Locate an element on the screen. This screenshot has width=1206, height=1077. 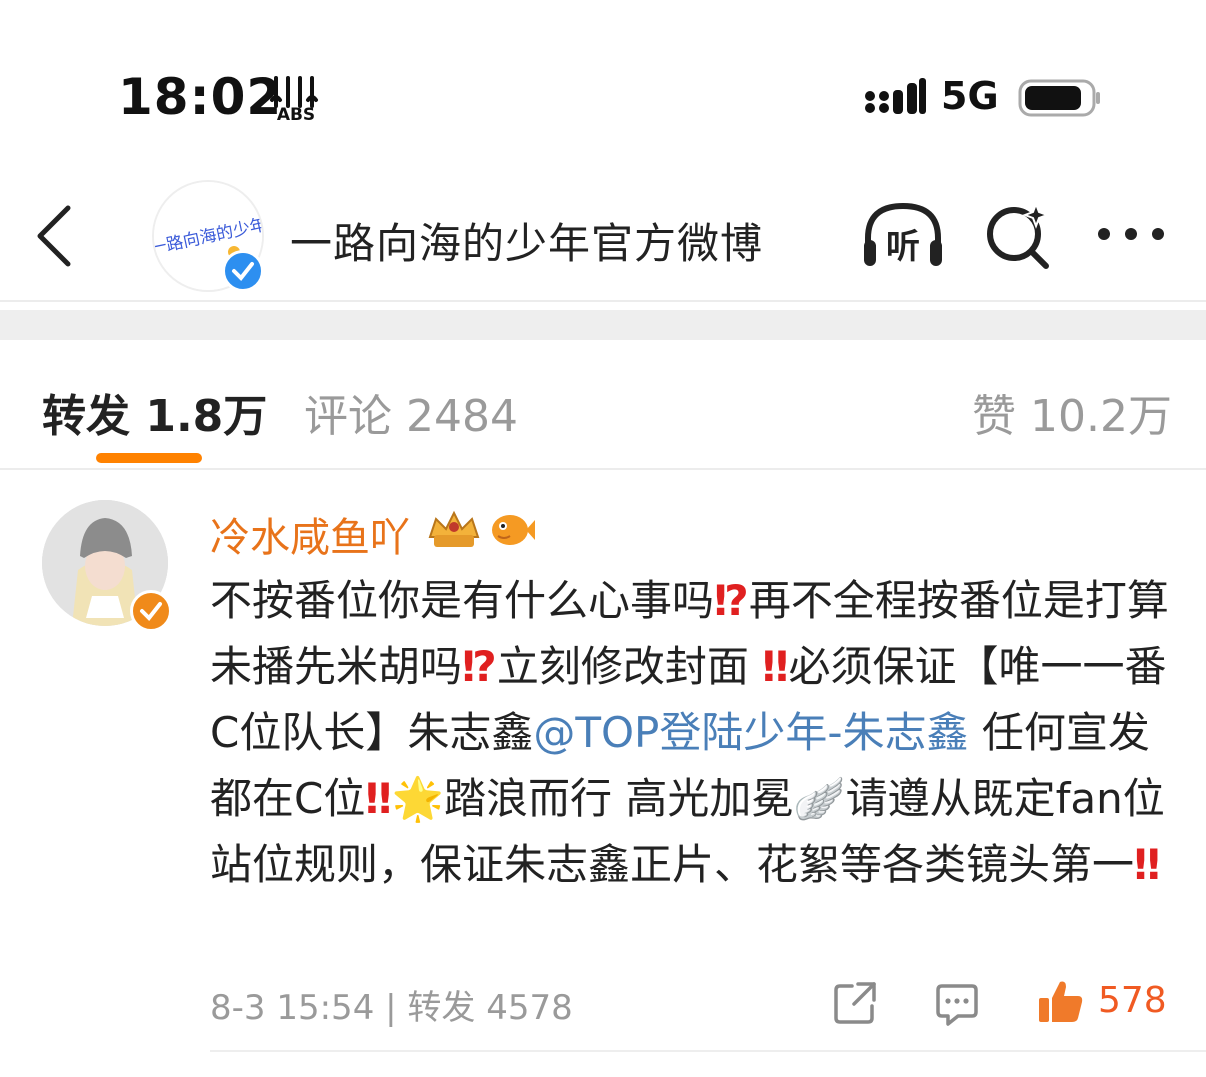
network-type: 5G is located at coordinates (970, 96).